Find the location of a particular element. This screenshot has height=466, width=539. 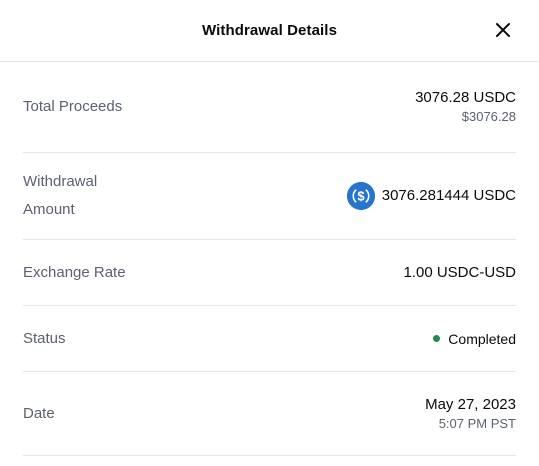

total-proceeds-label: Total Proceeds is located at coordinates (73, 106).